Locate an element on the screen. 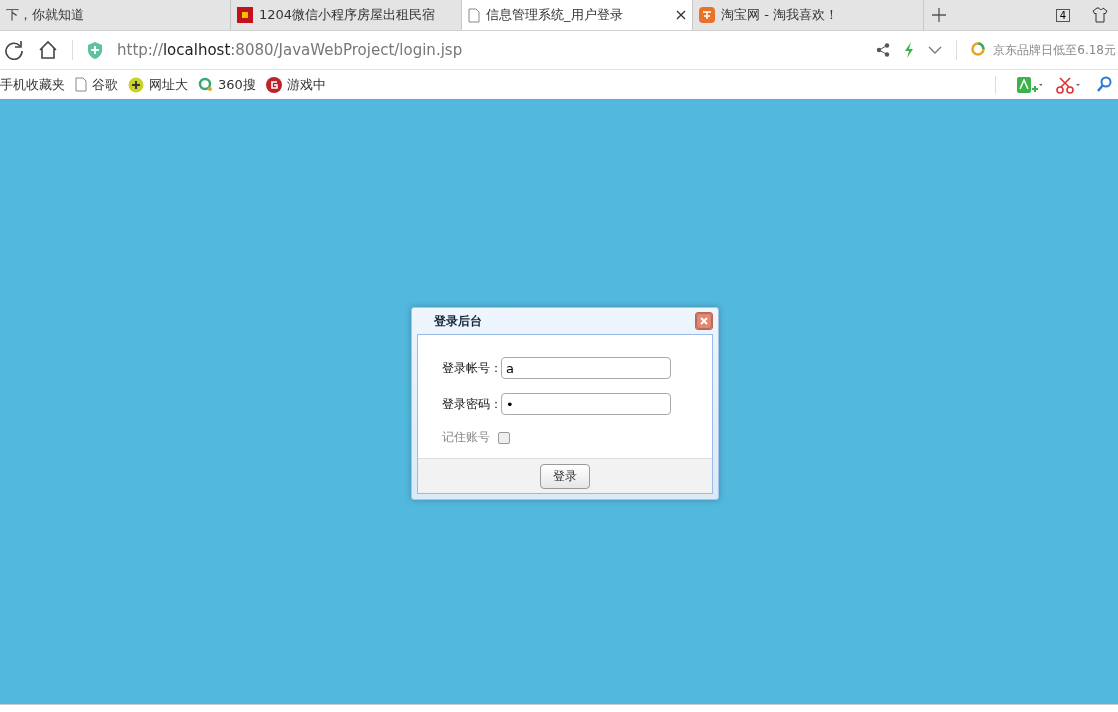 This screenshot has width=1118, height=712. scissors-icon is located at coordinates (1069, 84).